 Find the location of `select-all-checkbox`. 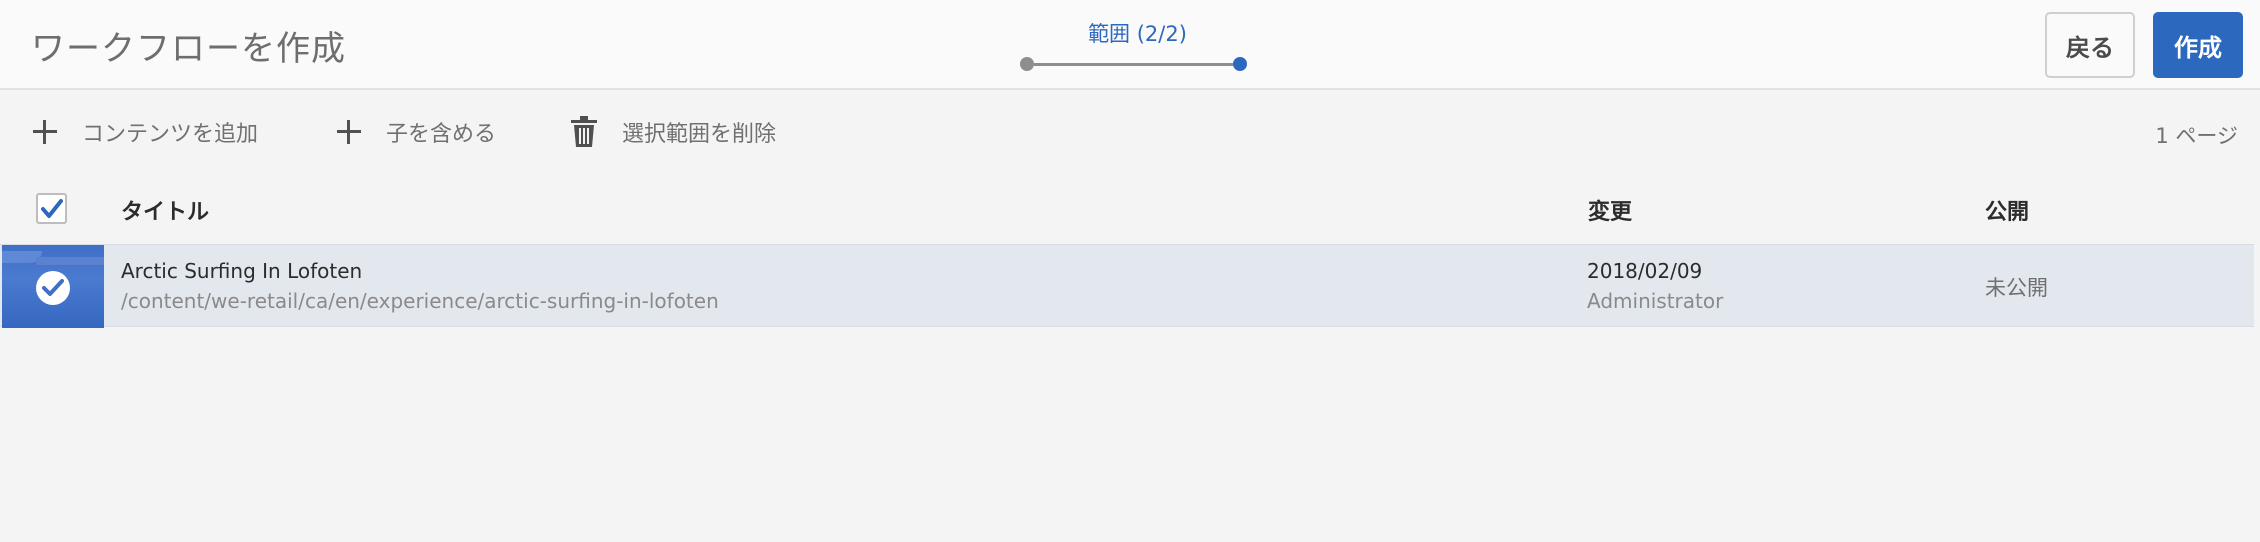

select-all-checkbox is located at coordinates (51, 208).